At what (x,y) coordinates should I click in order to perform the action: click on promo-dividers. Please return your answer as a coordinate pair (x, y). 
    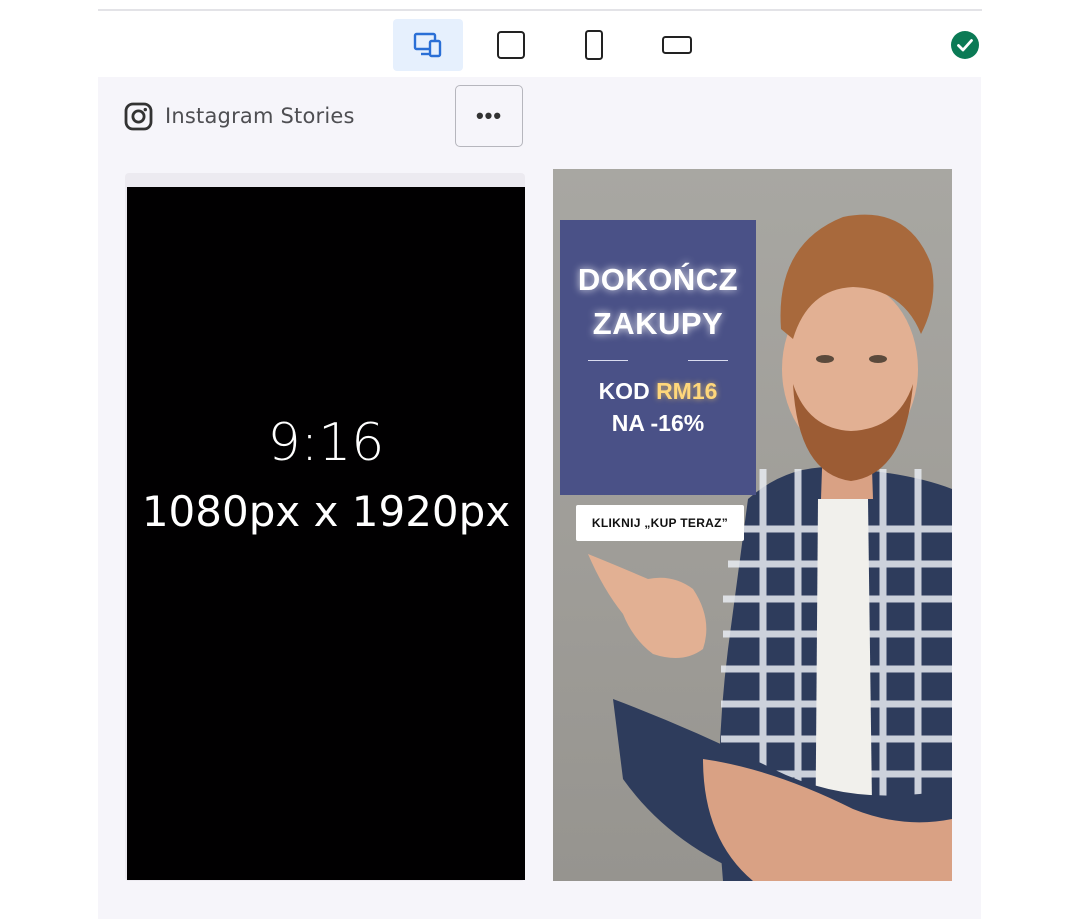
    Looking at the image, I should click on (658, 360).